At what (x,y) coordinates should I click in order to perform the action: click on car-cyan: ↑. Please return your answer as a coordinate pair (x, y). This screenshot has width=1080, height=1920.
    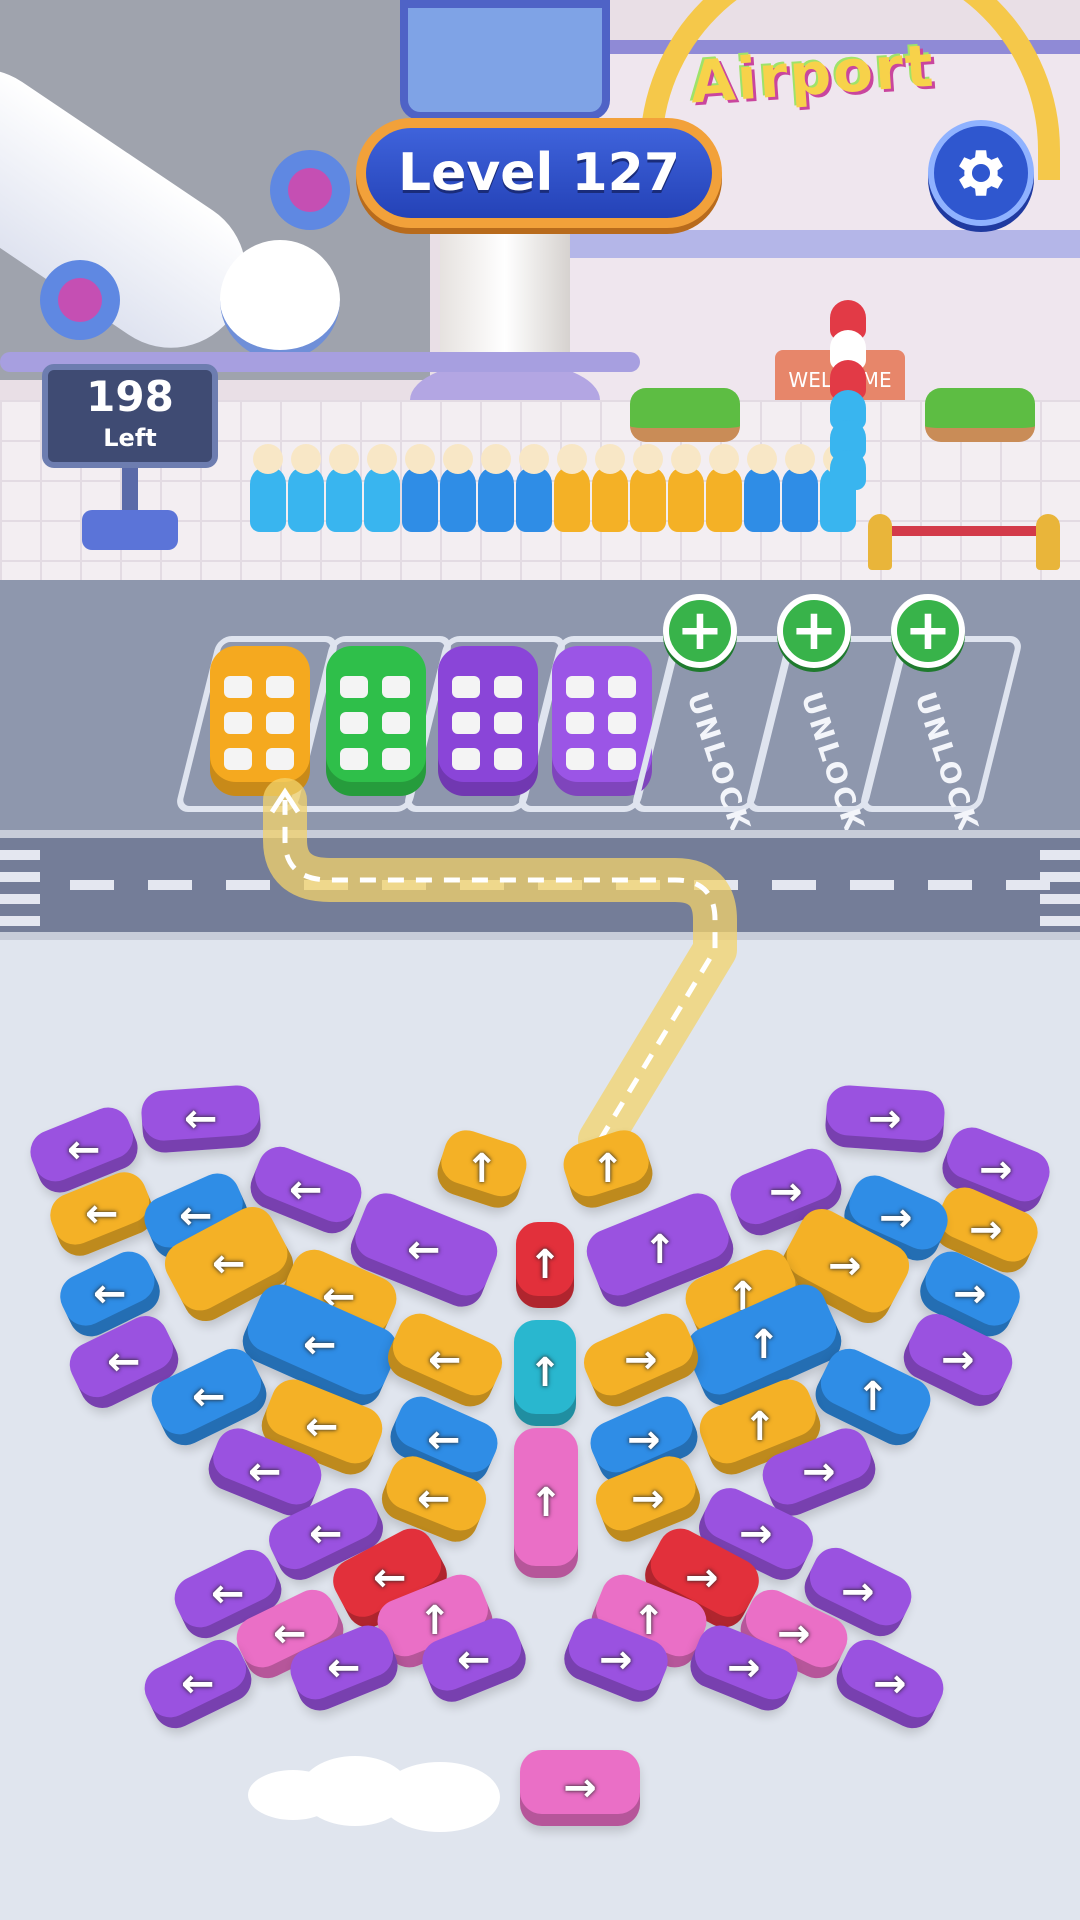
    Looking at the image, I should click on (545, 1373).